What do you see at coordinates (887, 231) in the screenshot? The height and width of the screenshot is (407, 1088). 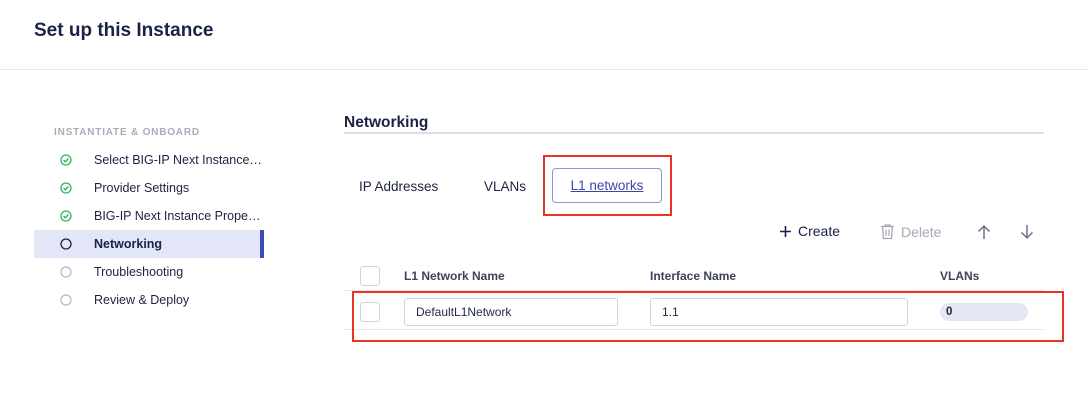 I see `trash-icon` at bounding box center [887, 231].